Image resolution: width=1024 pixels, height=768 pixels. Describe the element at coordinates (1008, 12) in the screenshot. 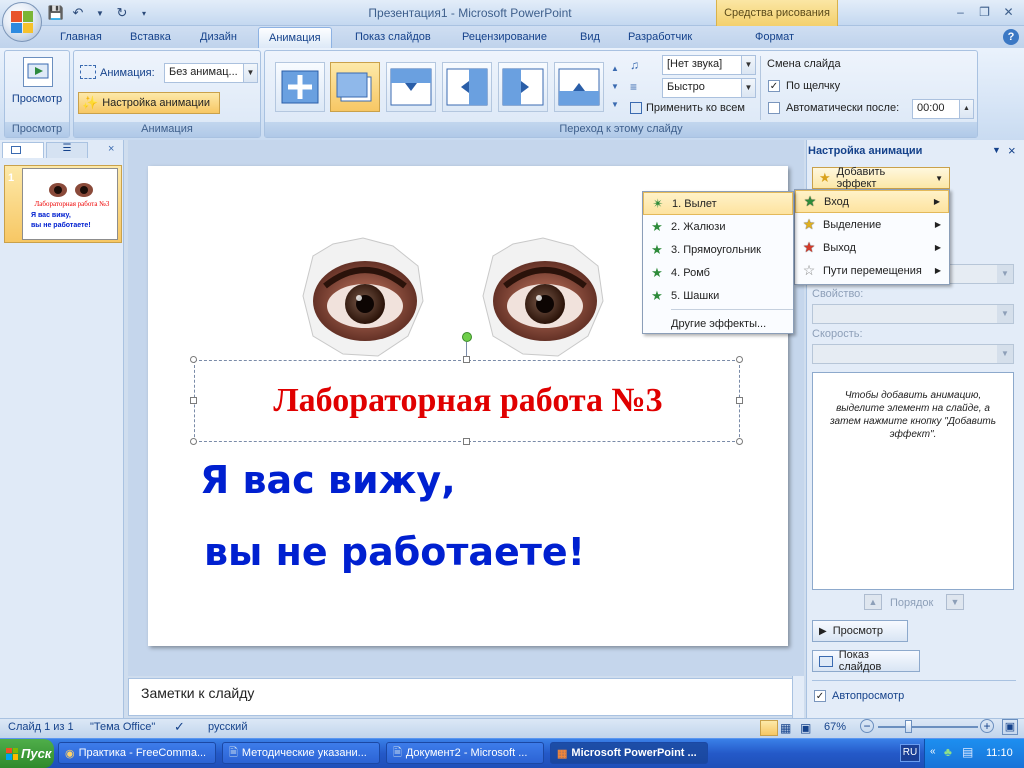

I see `close-button: ✕` at that location.